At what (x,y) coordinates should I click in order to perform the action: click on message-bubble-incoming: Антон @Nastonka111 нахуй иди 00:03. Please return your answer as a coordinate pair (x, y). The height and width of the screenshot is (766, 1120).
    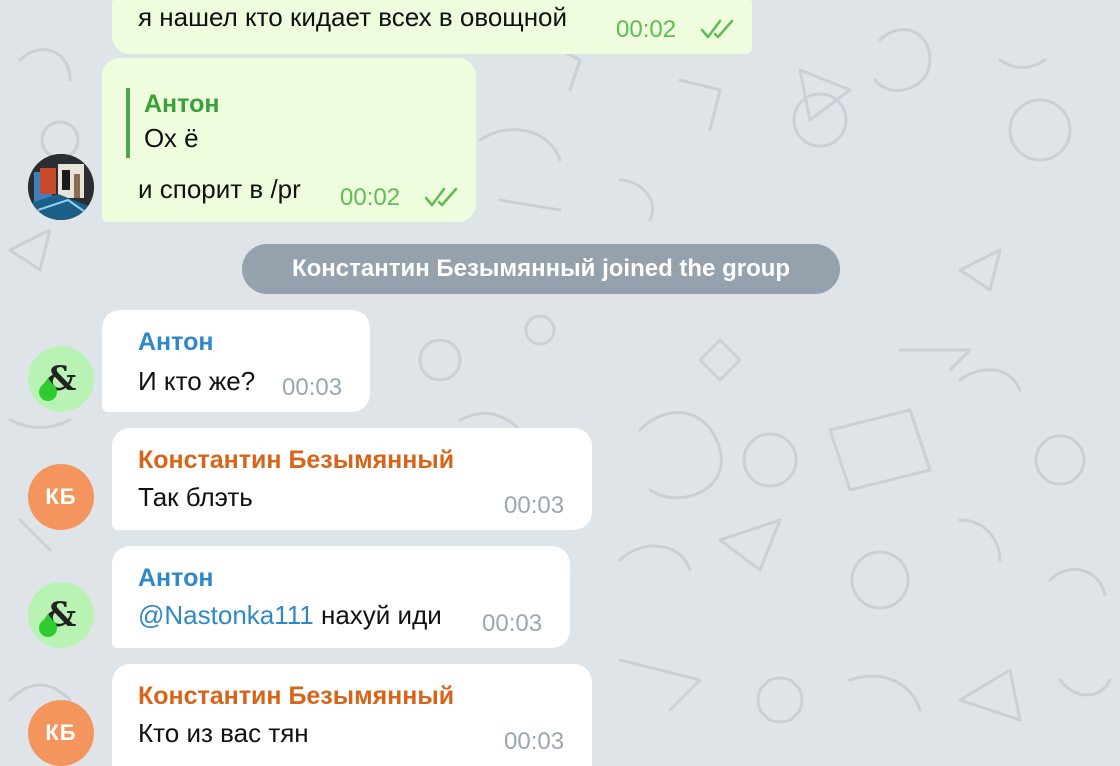
    Looking at the image, I should click on (341, 597).